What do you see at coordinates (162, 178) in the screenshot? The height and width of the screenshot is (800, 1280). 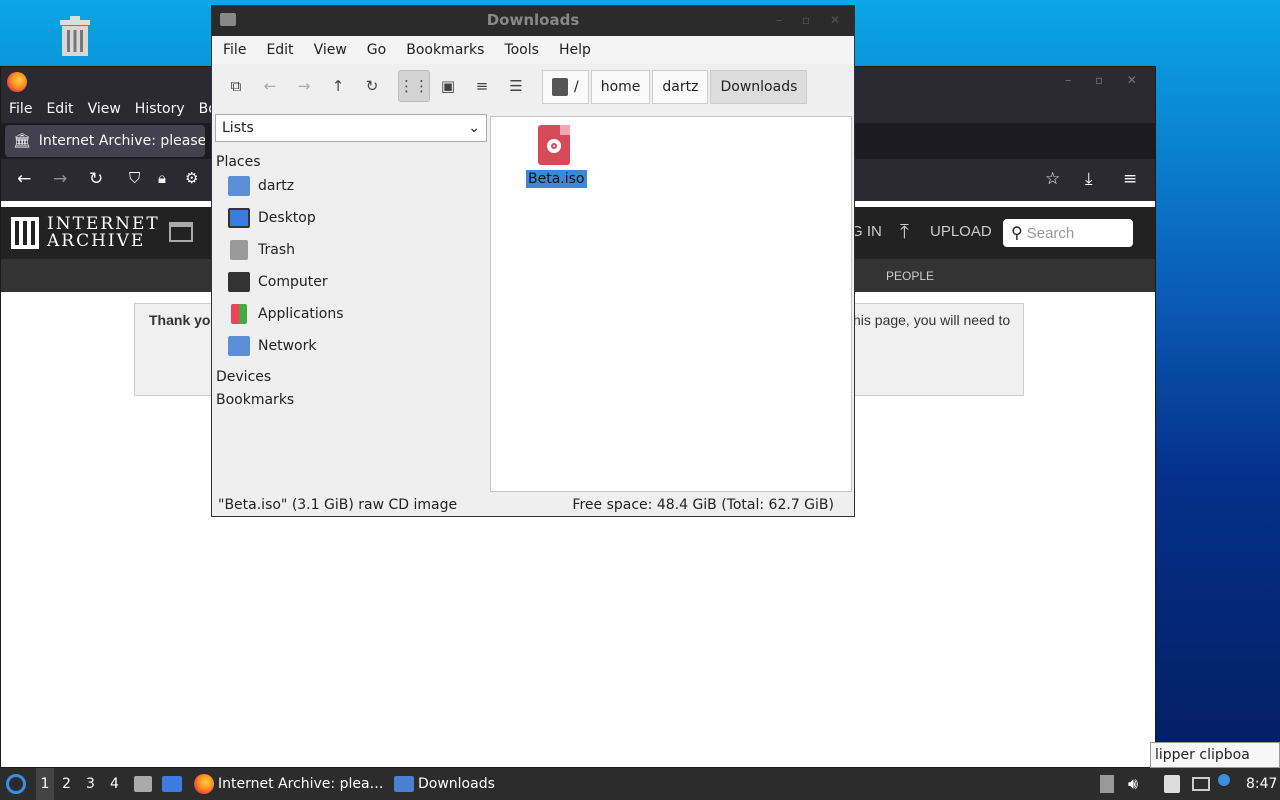 I see `lock-icon: 🔒︎` at bounding box center [162, 178].